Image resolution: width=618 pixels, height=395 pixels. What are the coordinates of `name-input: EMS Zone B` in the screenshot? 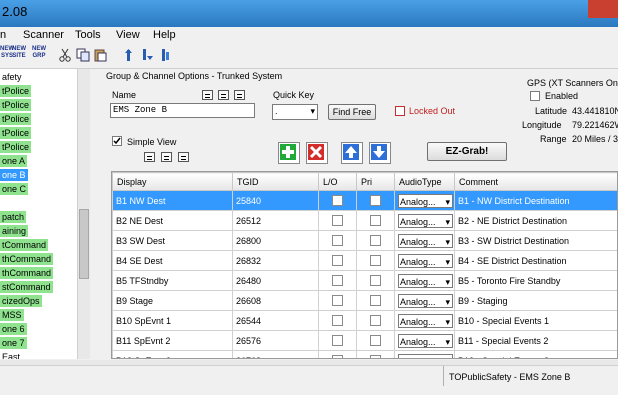 It's located at (182, 110).